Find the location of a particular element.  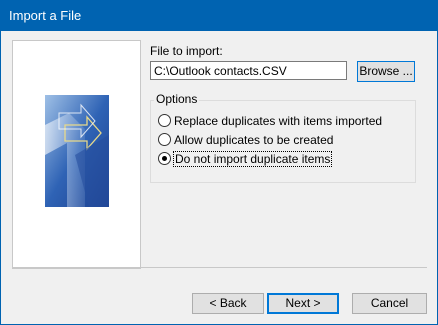

radio-label-do-not-import: Do not import duplicate items is located at coordinates (252, 158).